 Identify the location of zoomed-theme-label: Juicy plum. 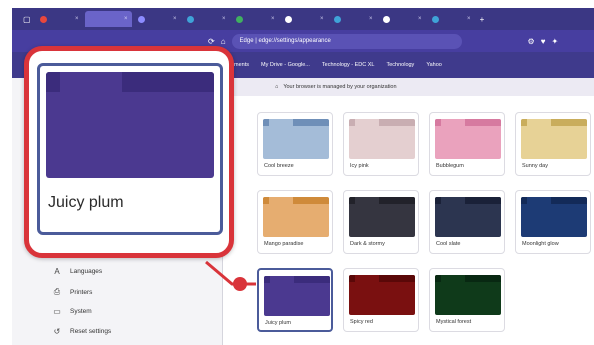
(86, 202).